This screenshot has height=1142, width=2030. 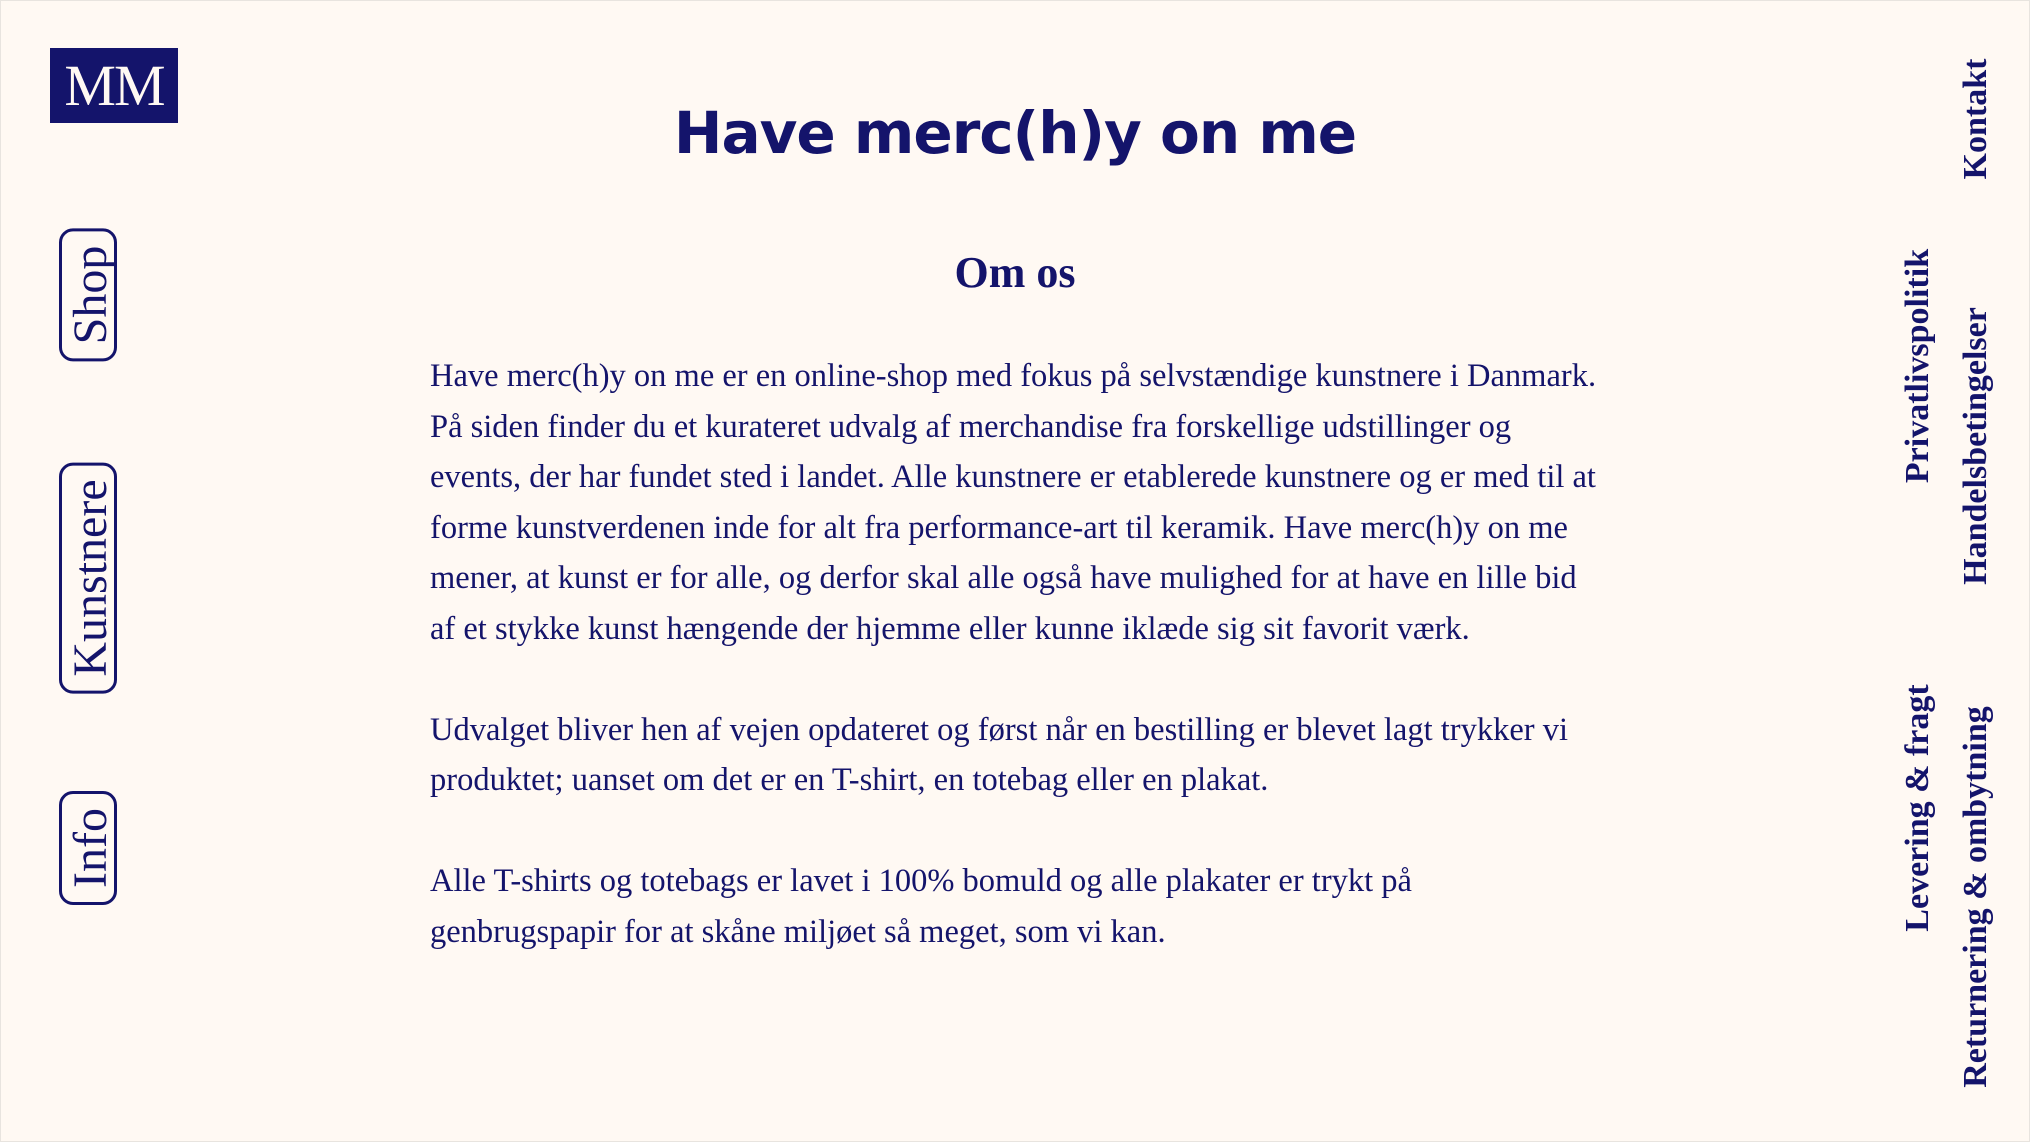 I want to click on footer-link-returns: Returnering & ombytning, so click(x=1976, y=897).